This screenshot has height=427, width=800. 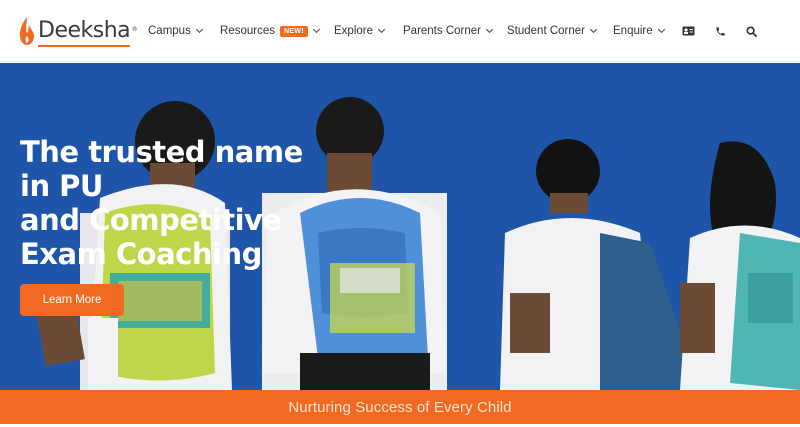 I want to click on tagline-strip: Nurturing Success of Every Child, so click(x=400, y=407).